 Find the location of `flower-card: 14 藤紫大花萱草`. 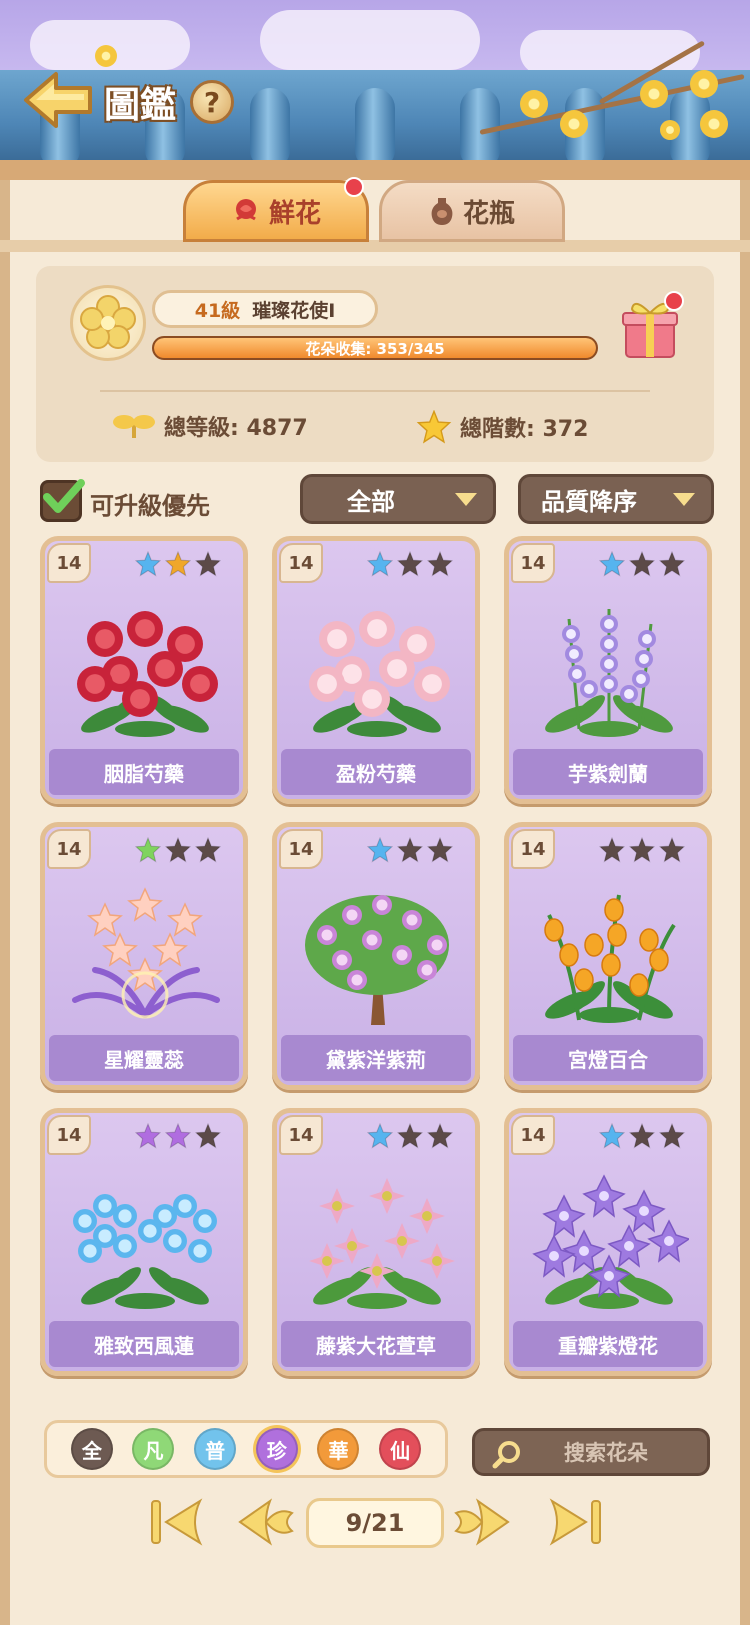

flower-card: 14 藤紫大花萱草 is located at coordinates (376, 1242).